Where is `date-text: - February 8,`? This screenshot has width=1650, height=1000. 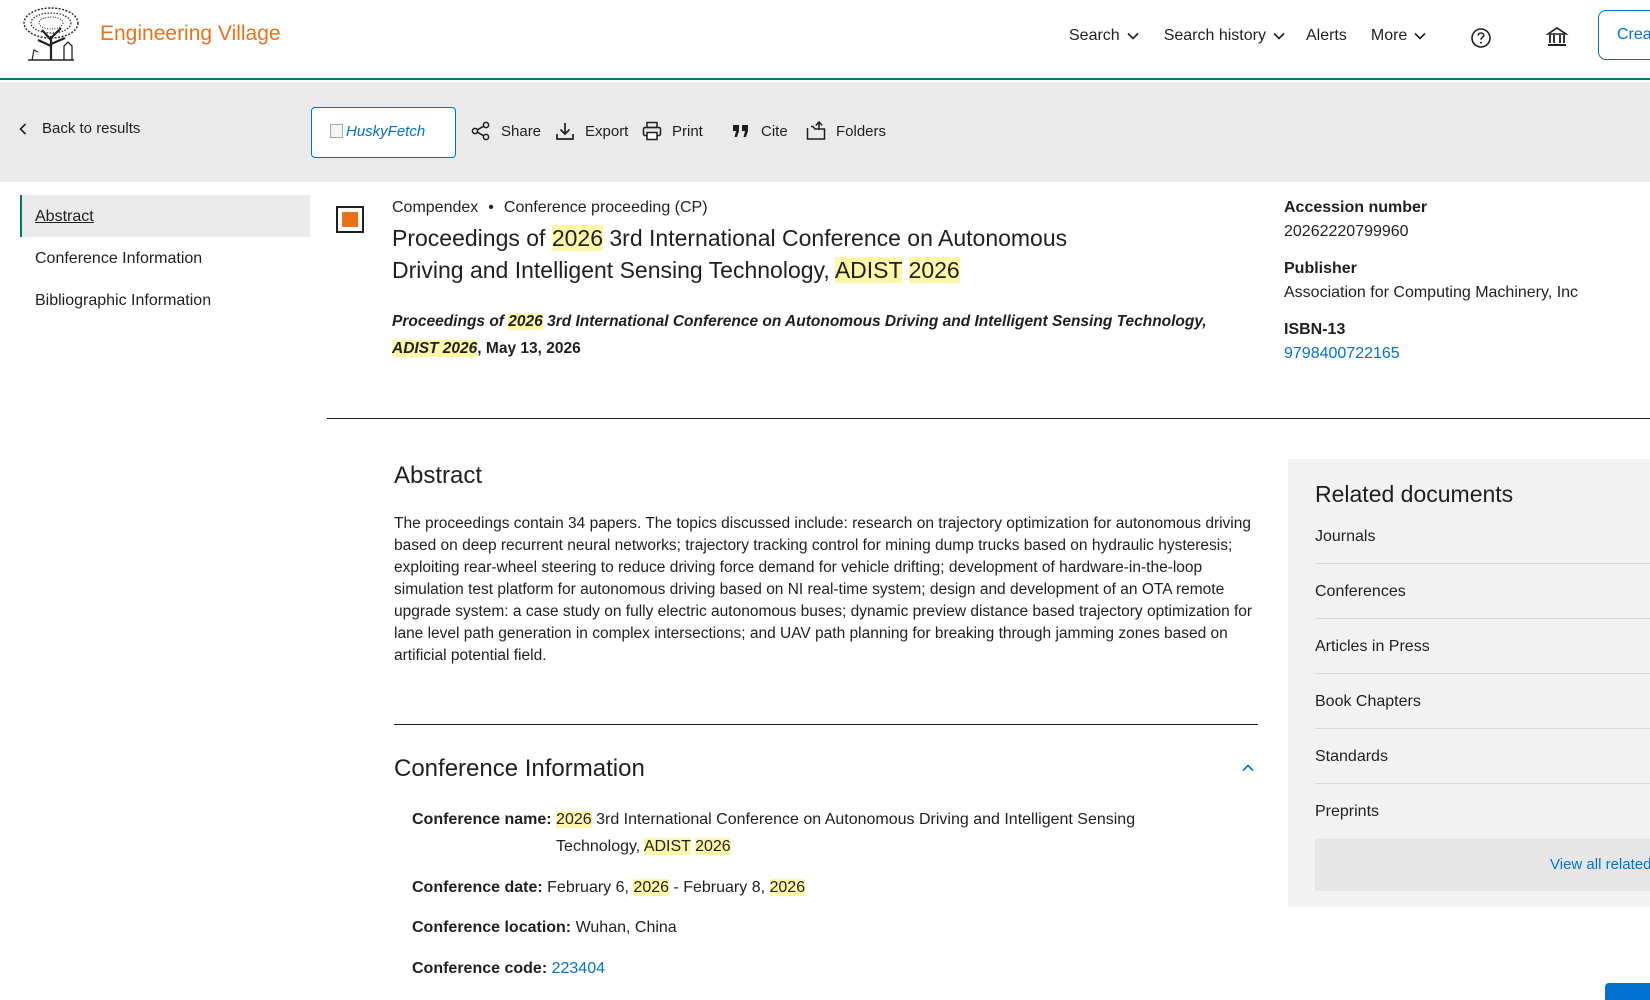 date-text: - February 8, is located at coordinates (719, 887).